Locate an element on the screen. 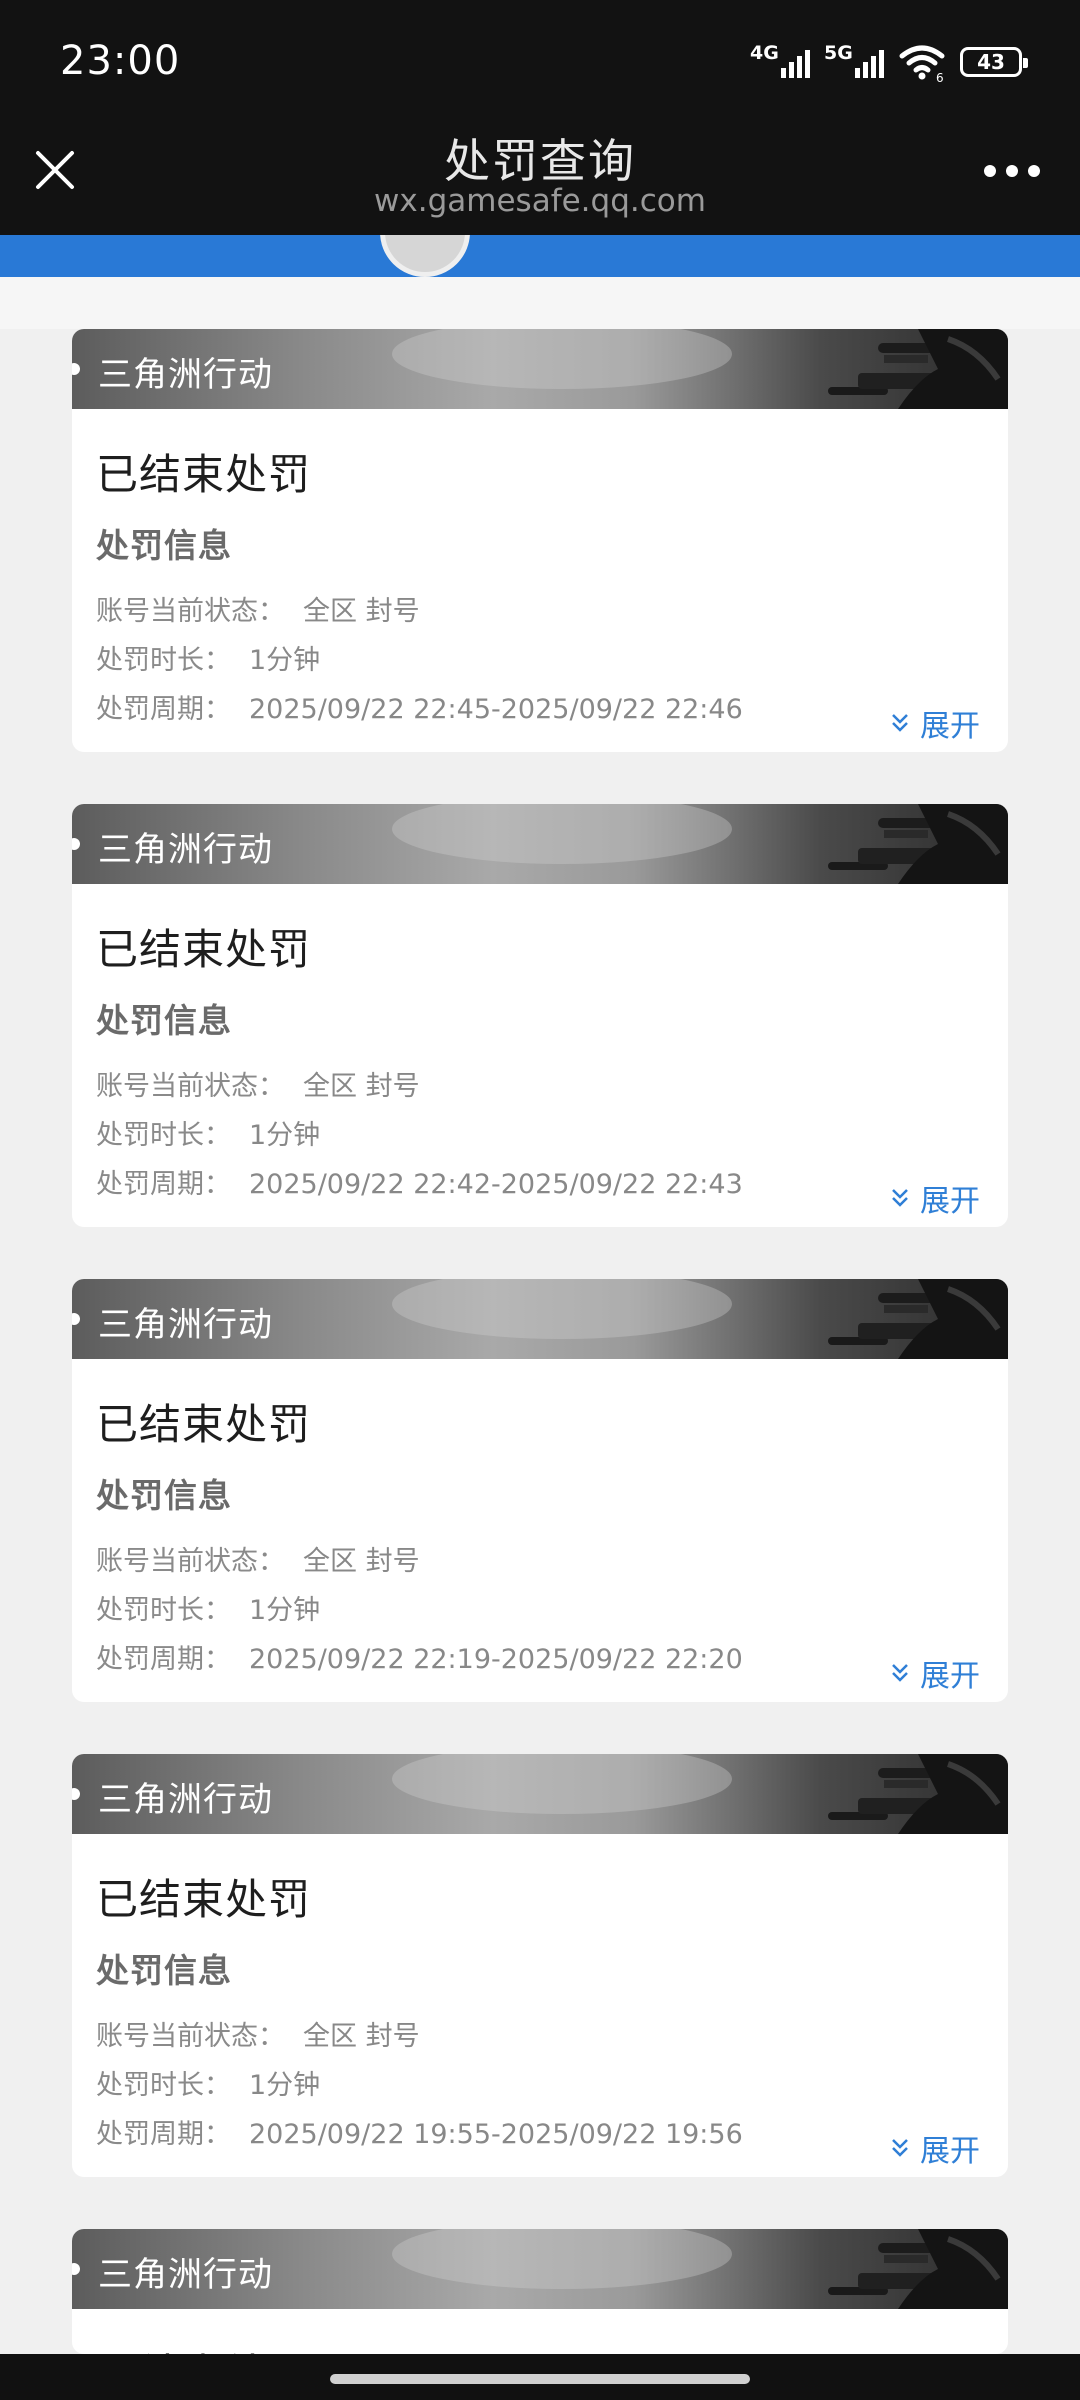 This screenshot has height=2400, width=1080. period-row: 处罚周期： 2025/09/22 22:19-2025/09/22 22:20 is located at coordinates (419, 1656).